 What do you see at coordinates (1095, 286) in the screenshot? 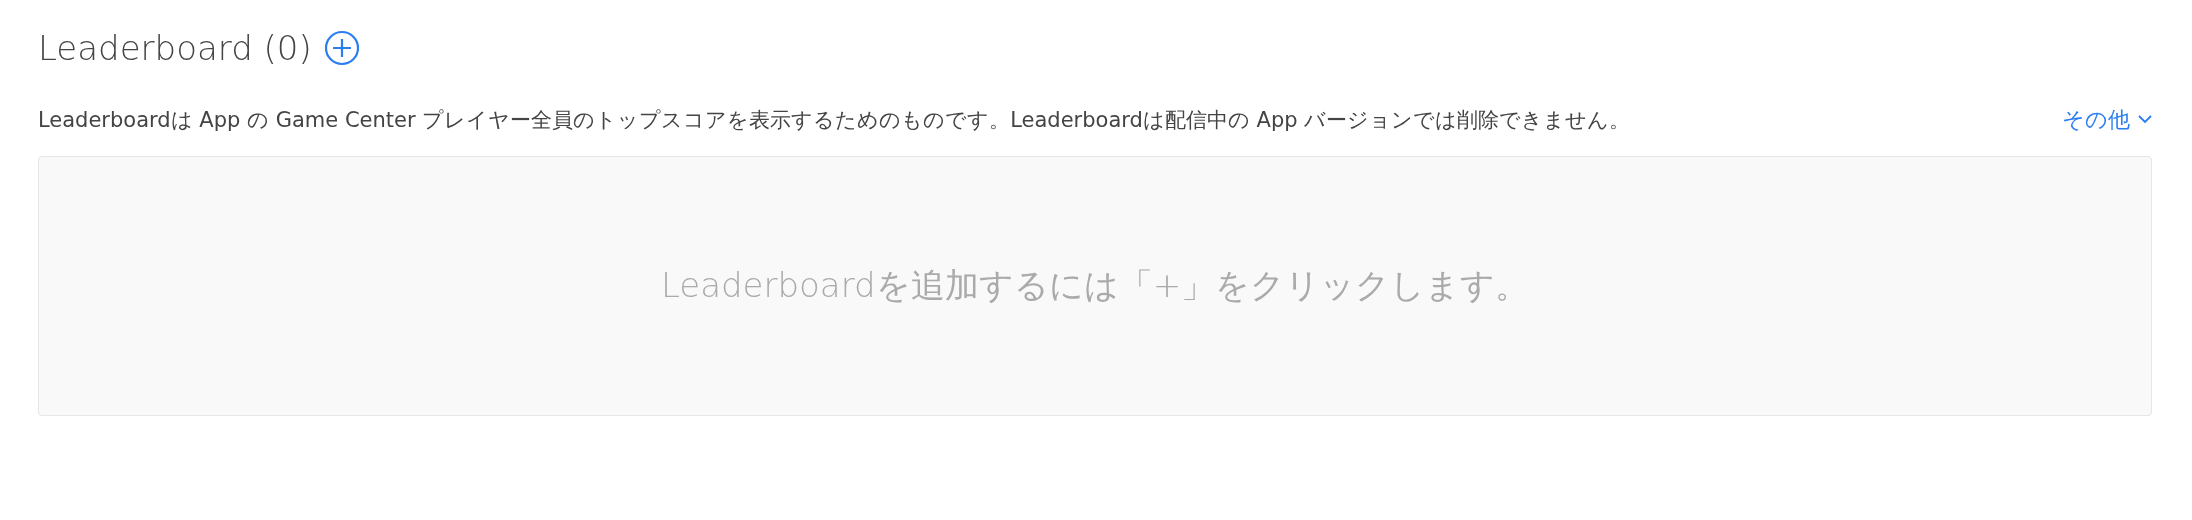
I see `empty-message: Leaderboardを追加するには「+」をクリックします。` at bounding box center [1095, 286].